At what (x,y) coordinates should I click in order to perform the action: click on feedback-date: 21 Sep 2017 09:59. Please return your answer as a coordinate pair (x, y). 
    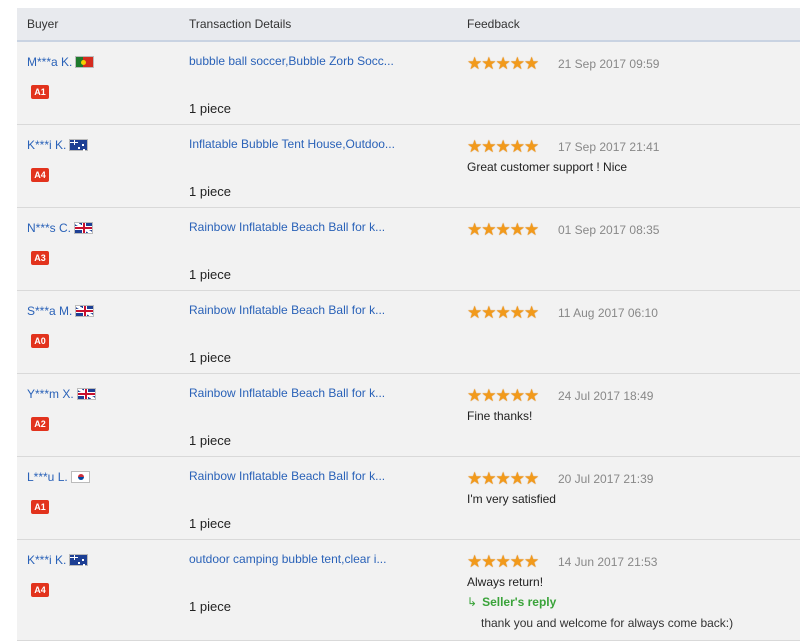
    Looking at the image, I should click on (609, 64).